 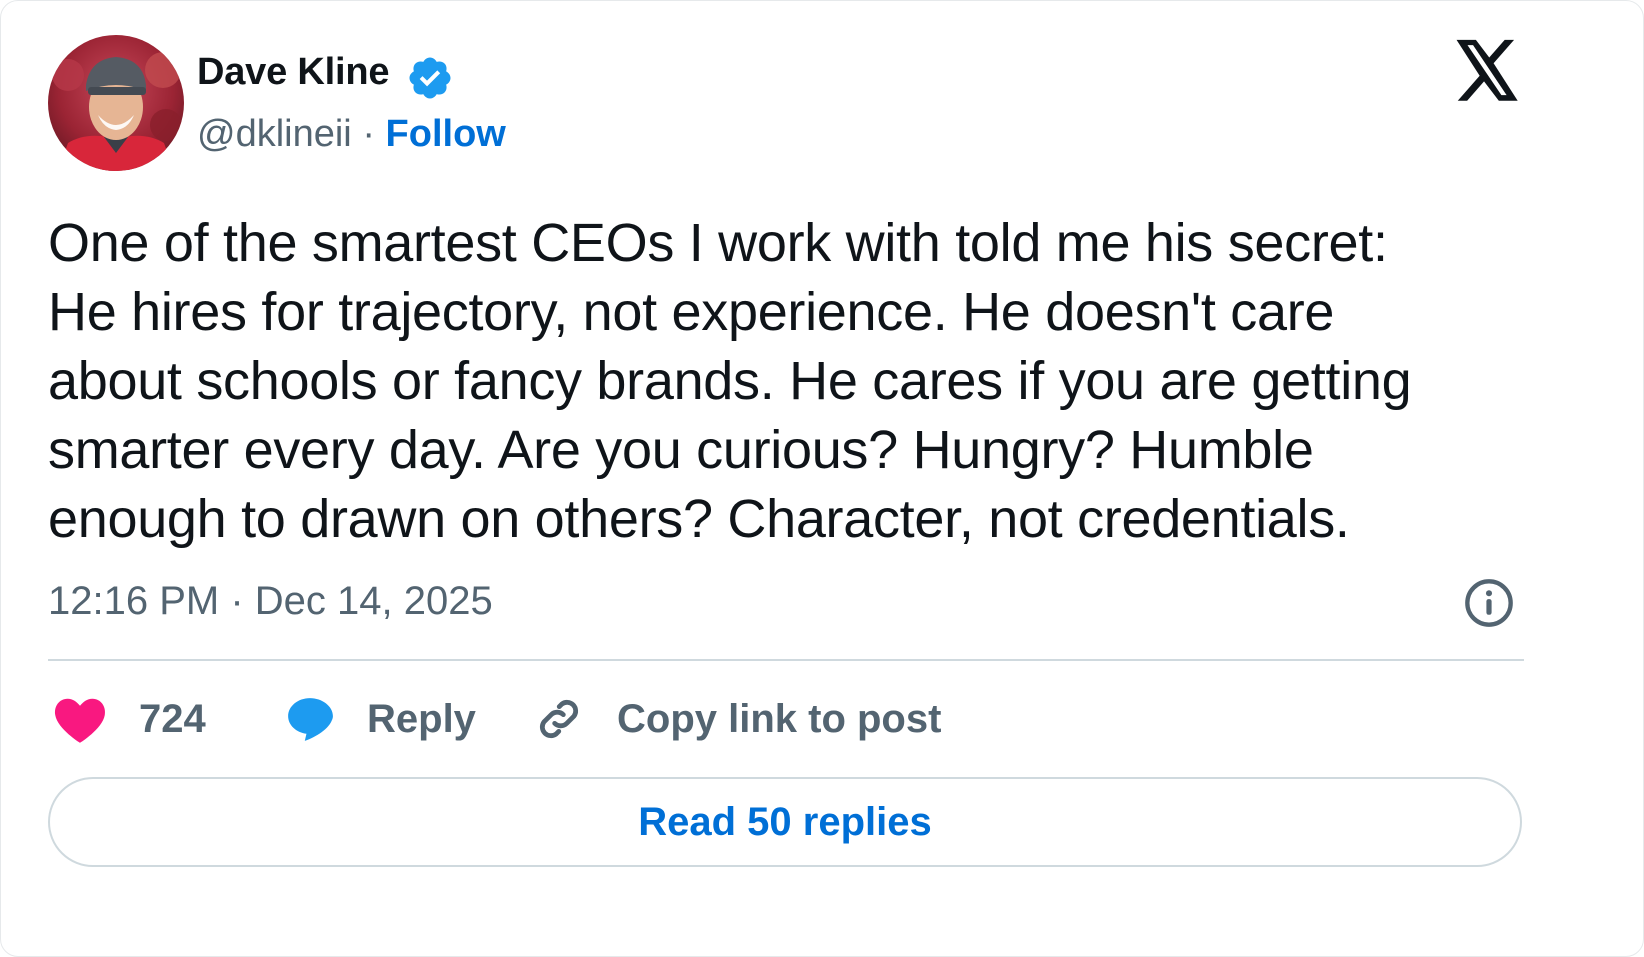 I want to click on reply-button: Reply, so click(x=380, y=719).